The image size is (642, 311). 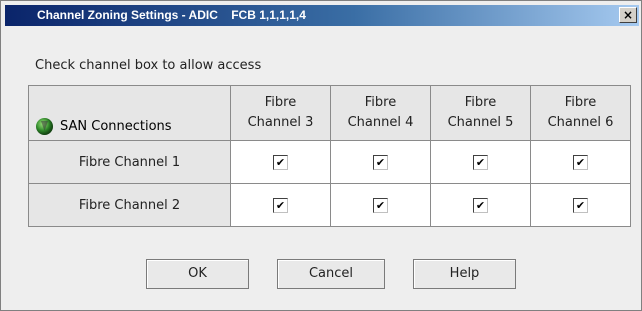 I want to click on instruction-text: Check channel box to allow access, so click(x=148, y=65).